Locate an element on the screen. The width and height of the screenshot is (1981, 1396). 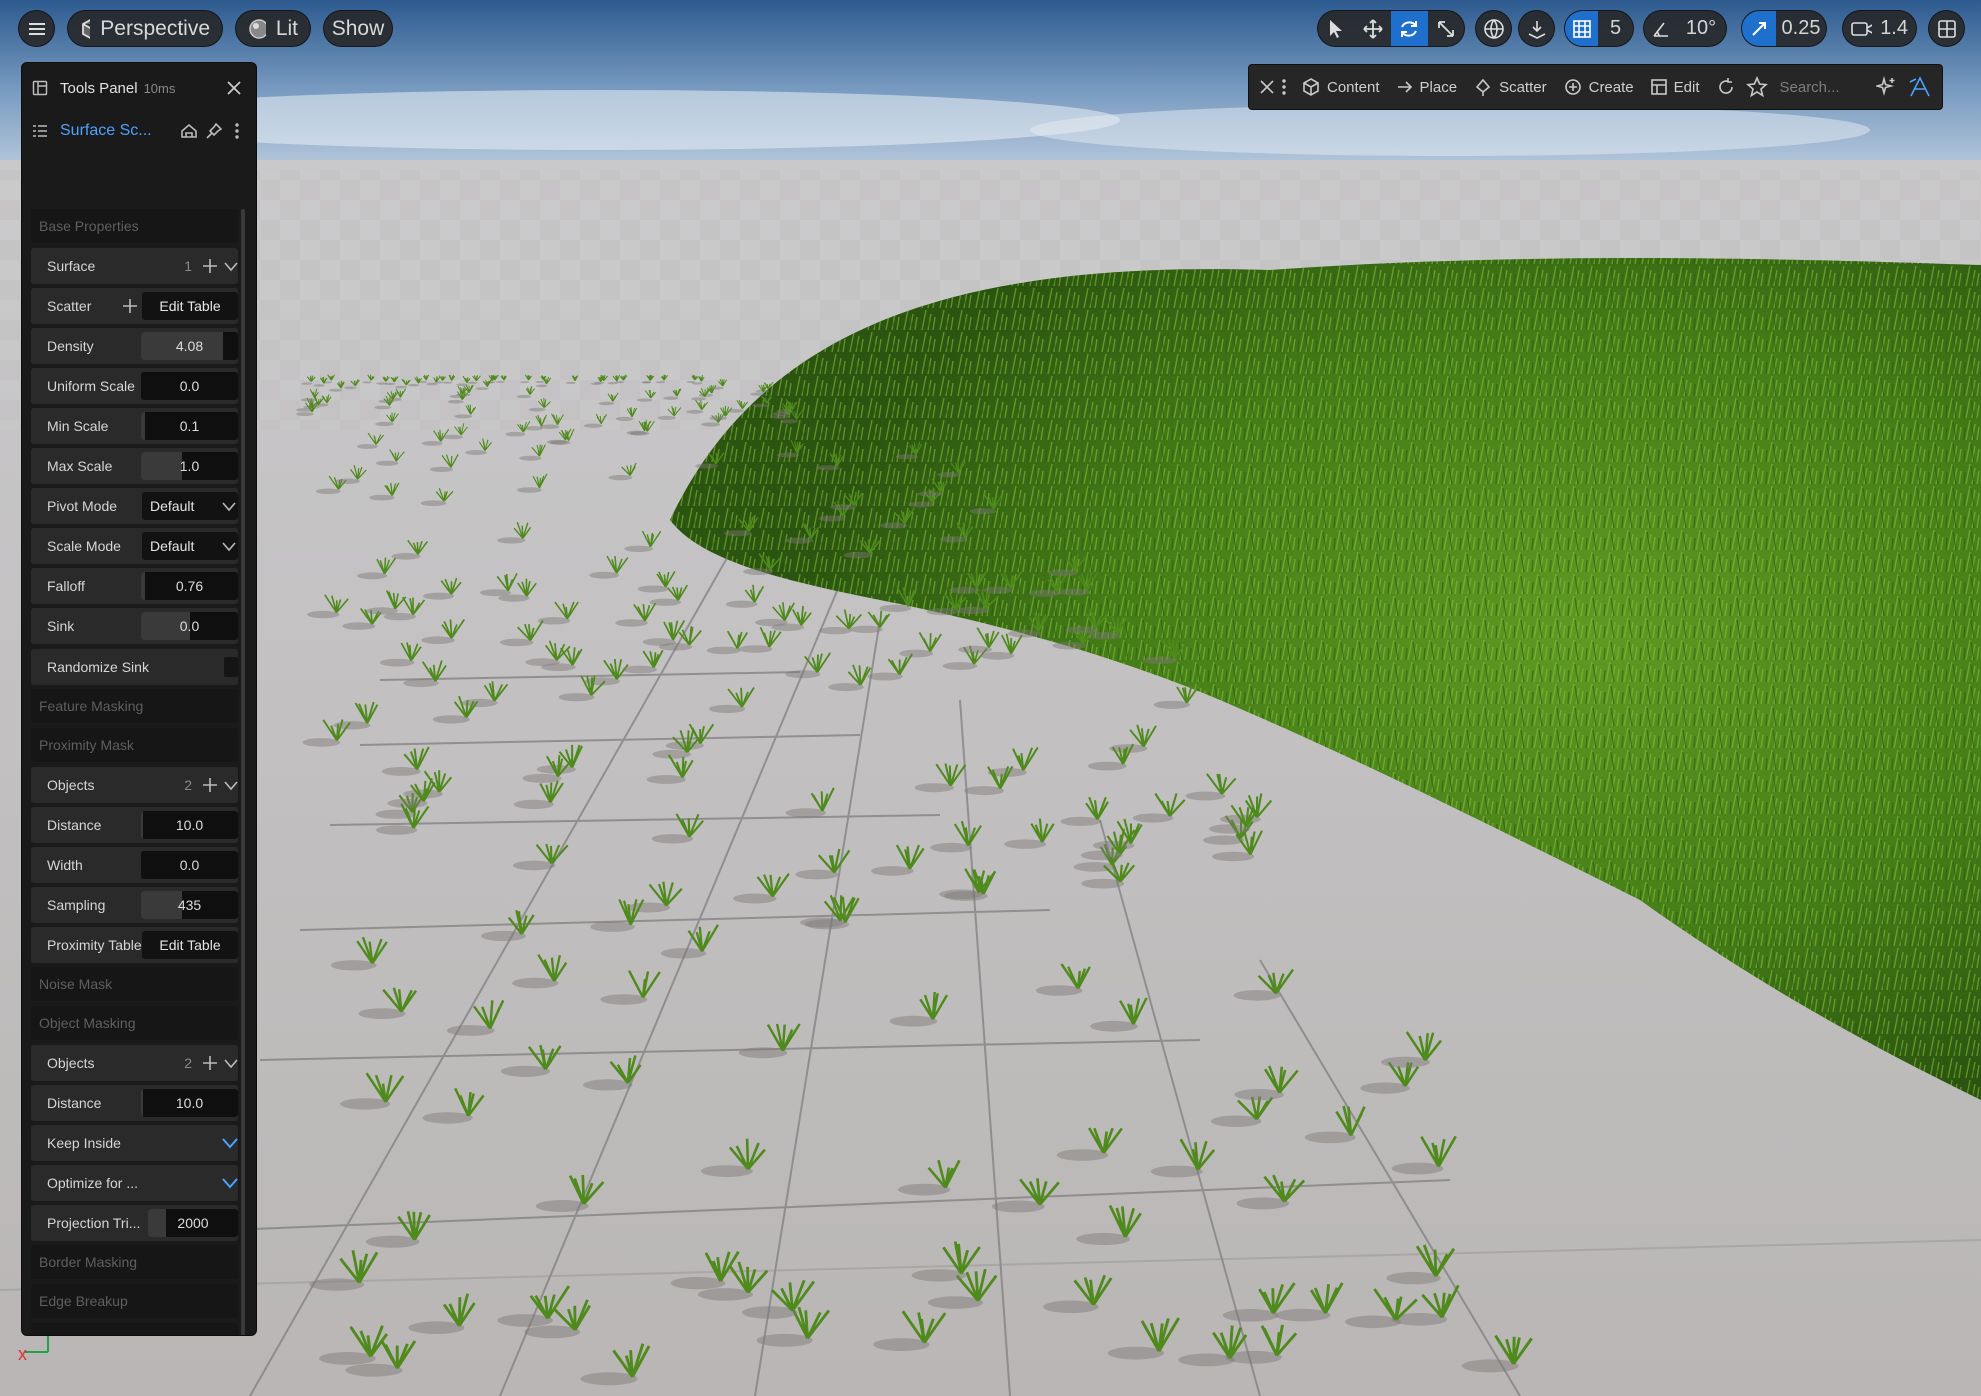
lit-button: Lit is located at coordinates (273, 28).